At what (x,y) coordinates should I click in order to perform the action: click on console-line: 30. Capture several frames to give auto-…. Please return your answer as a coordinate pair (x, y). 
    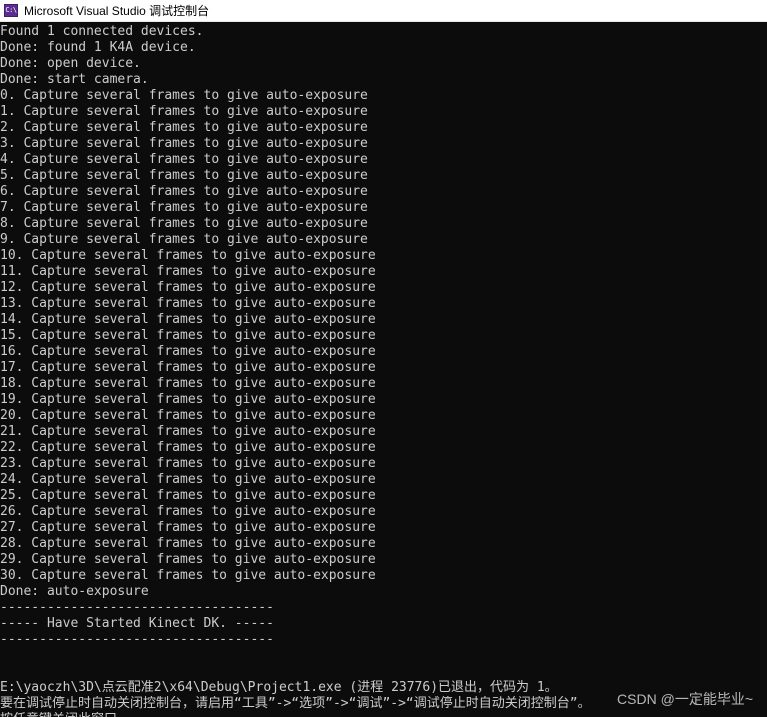
    Looking at the image, I should click on (188, 575).